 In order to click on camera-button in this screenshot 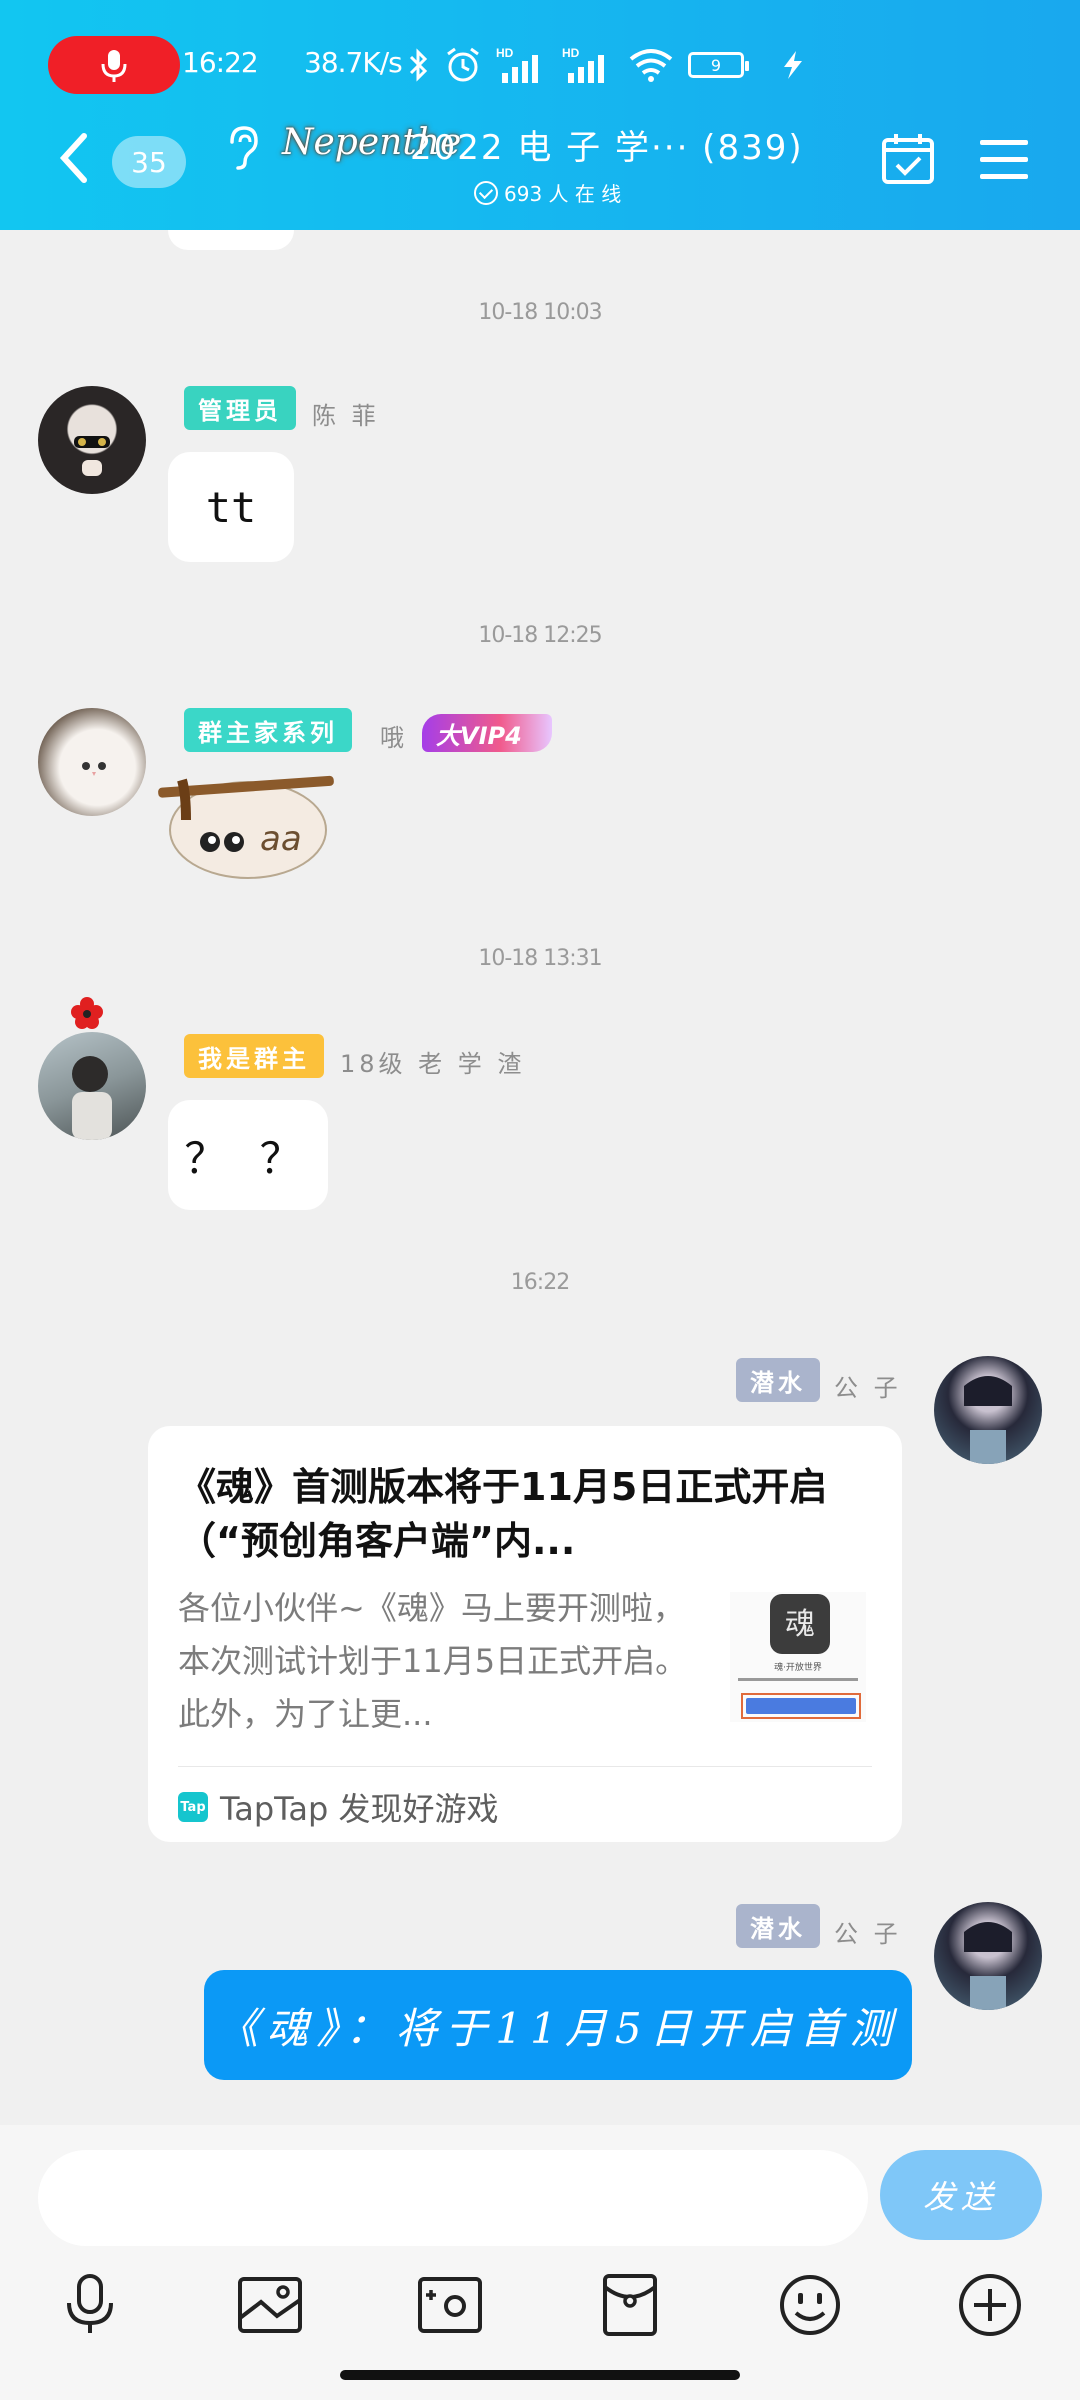, I will do `click(450, 2305)`.